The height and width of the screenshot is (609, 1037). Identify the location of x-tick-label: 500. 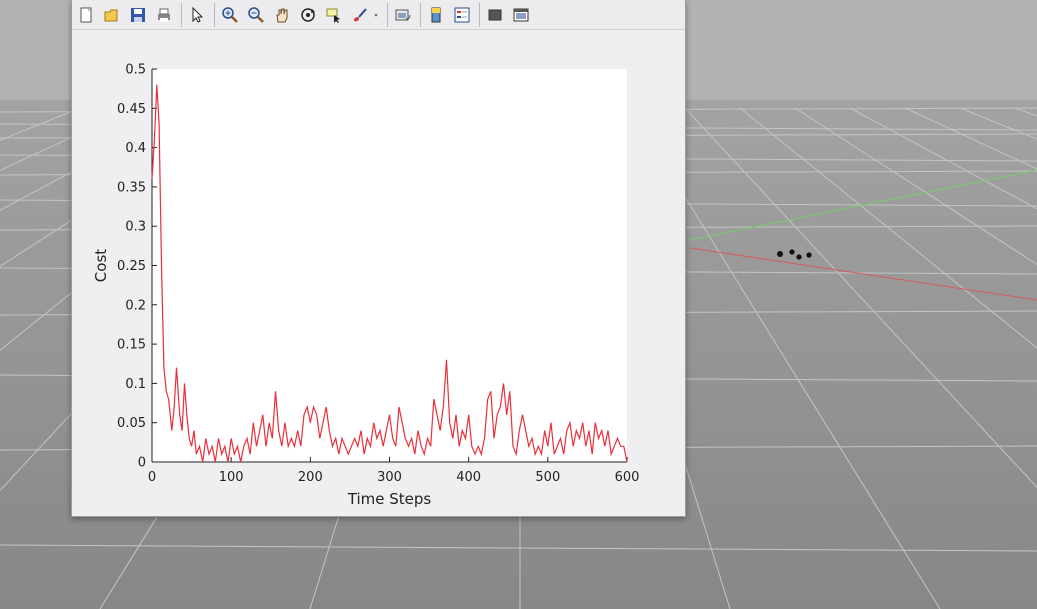
(547, 477).